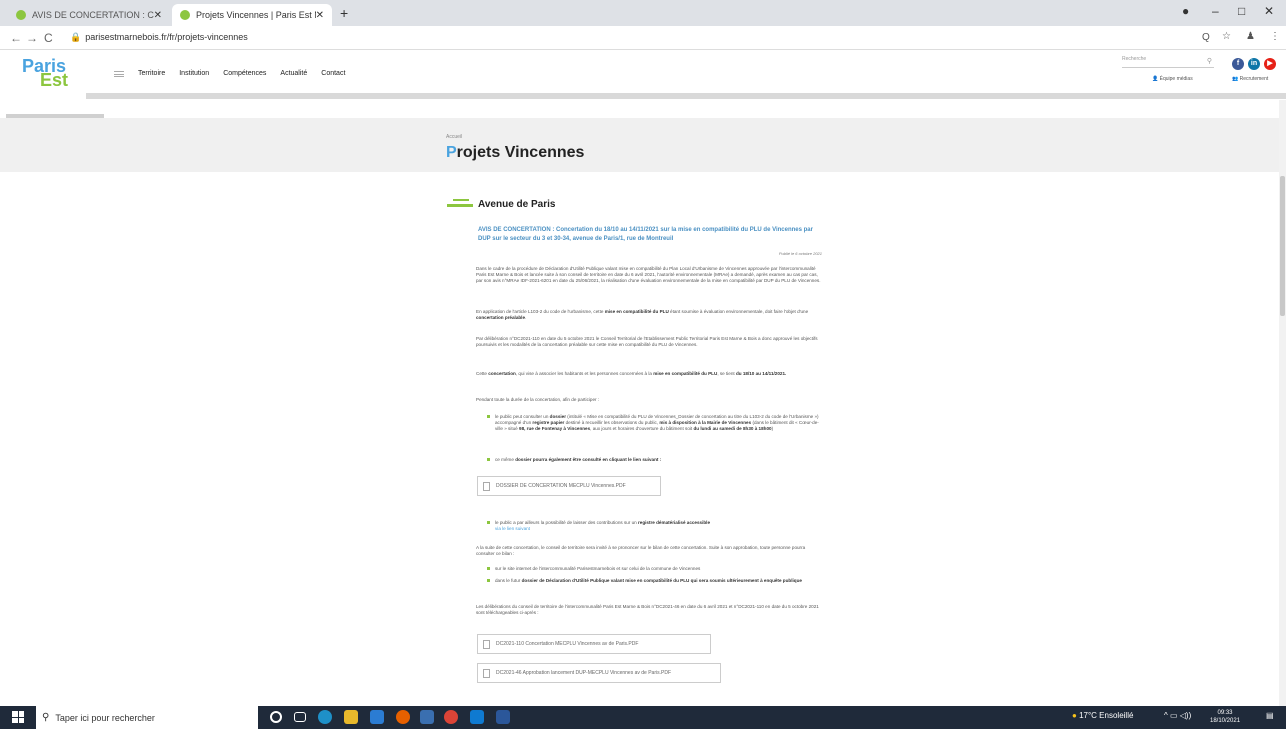  What do you see at coordinates (1270, 64) in the screenshot?
I see `youtube-icon: ▶` at bounding box center [1270, 64].